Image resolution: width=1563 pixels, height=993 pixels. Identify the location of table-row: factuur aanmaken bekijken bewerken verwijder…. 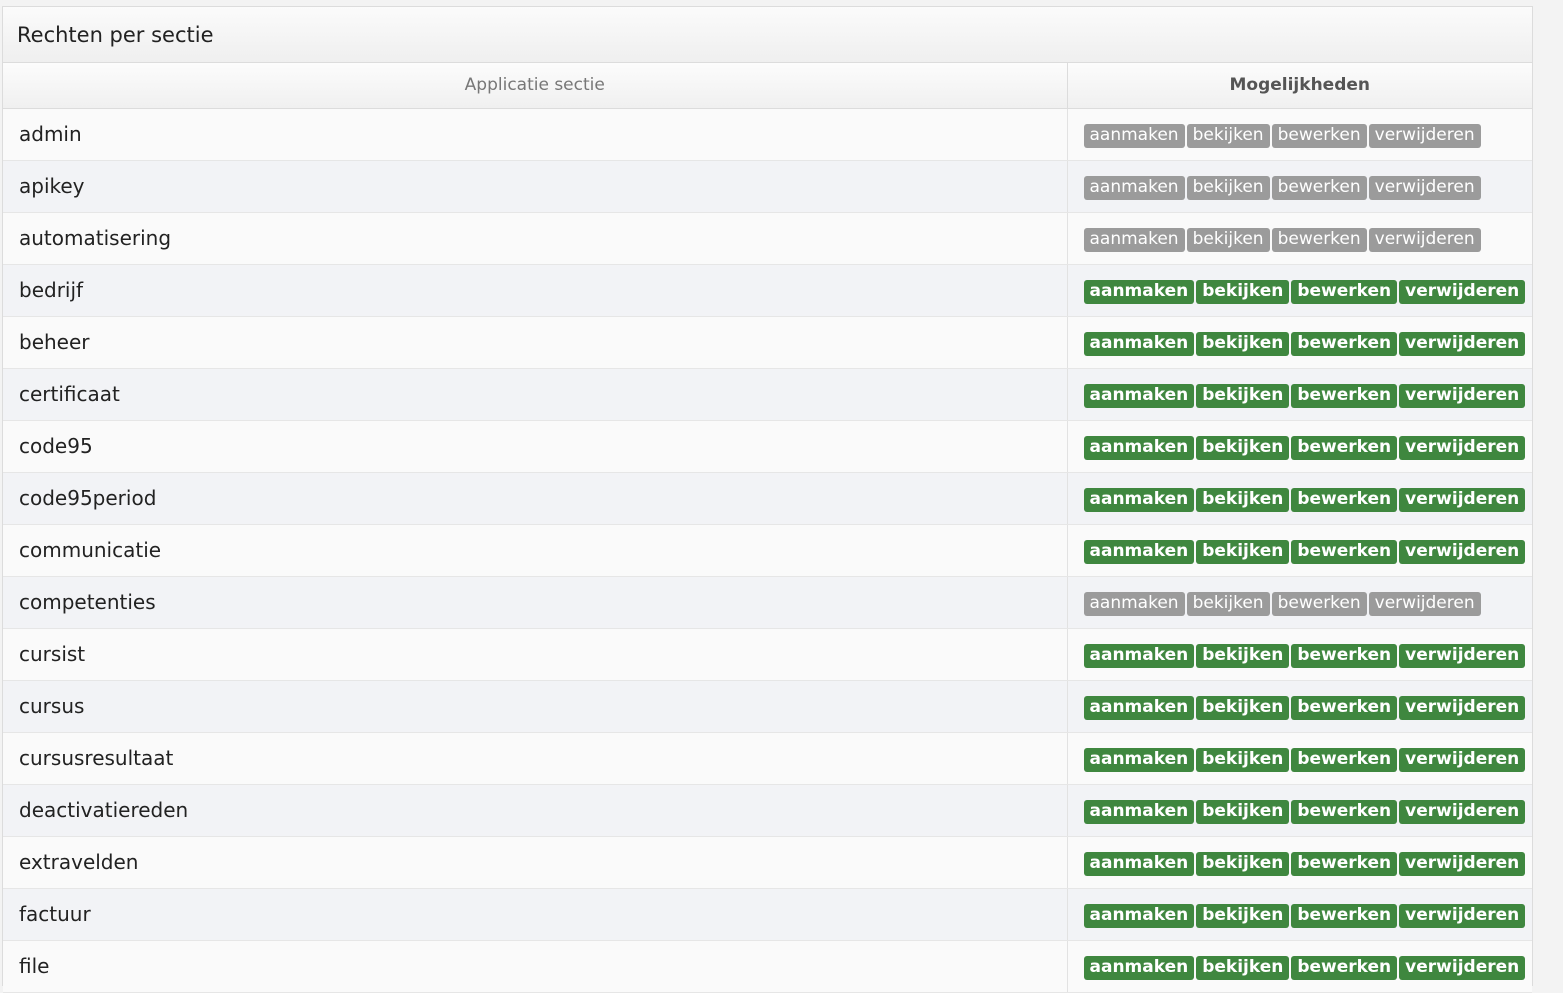
(767, 914).